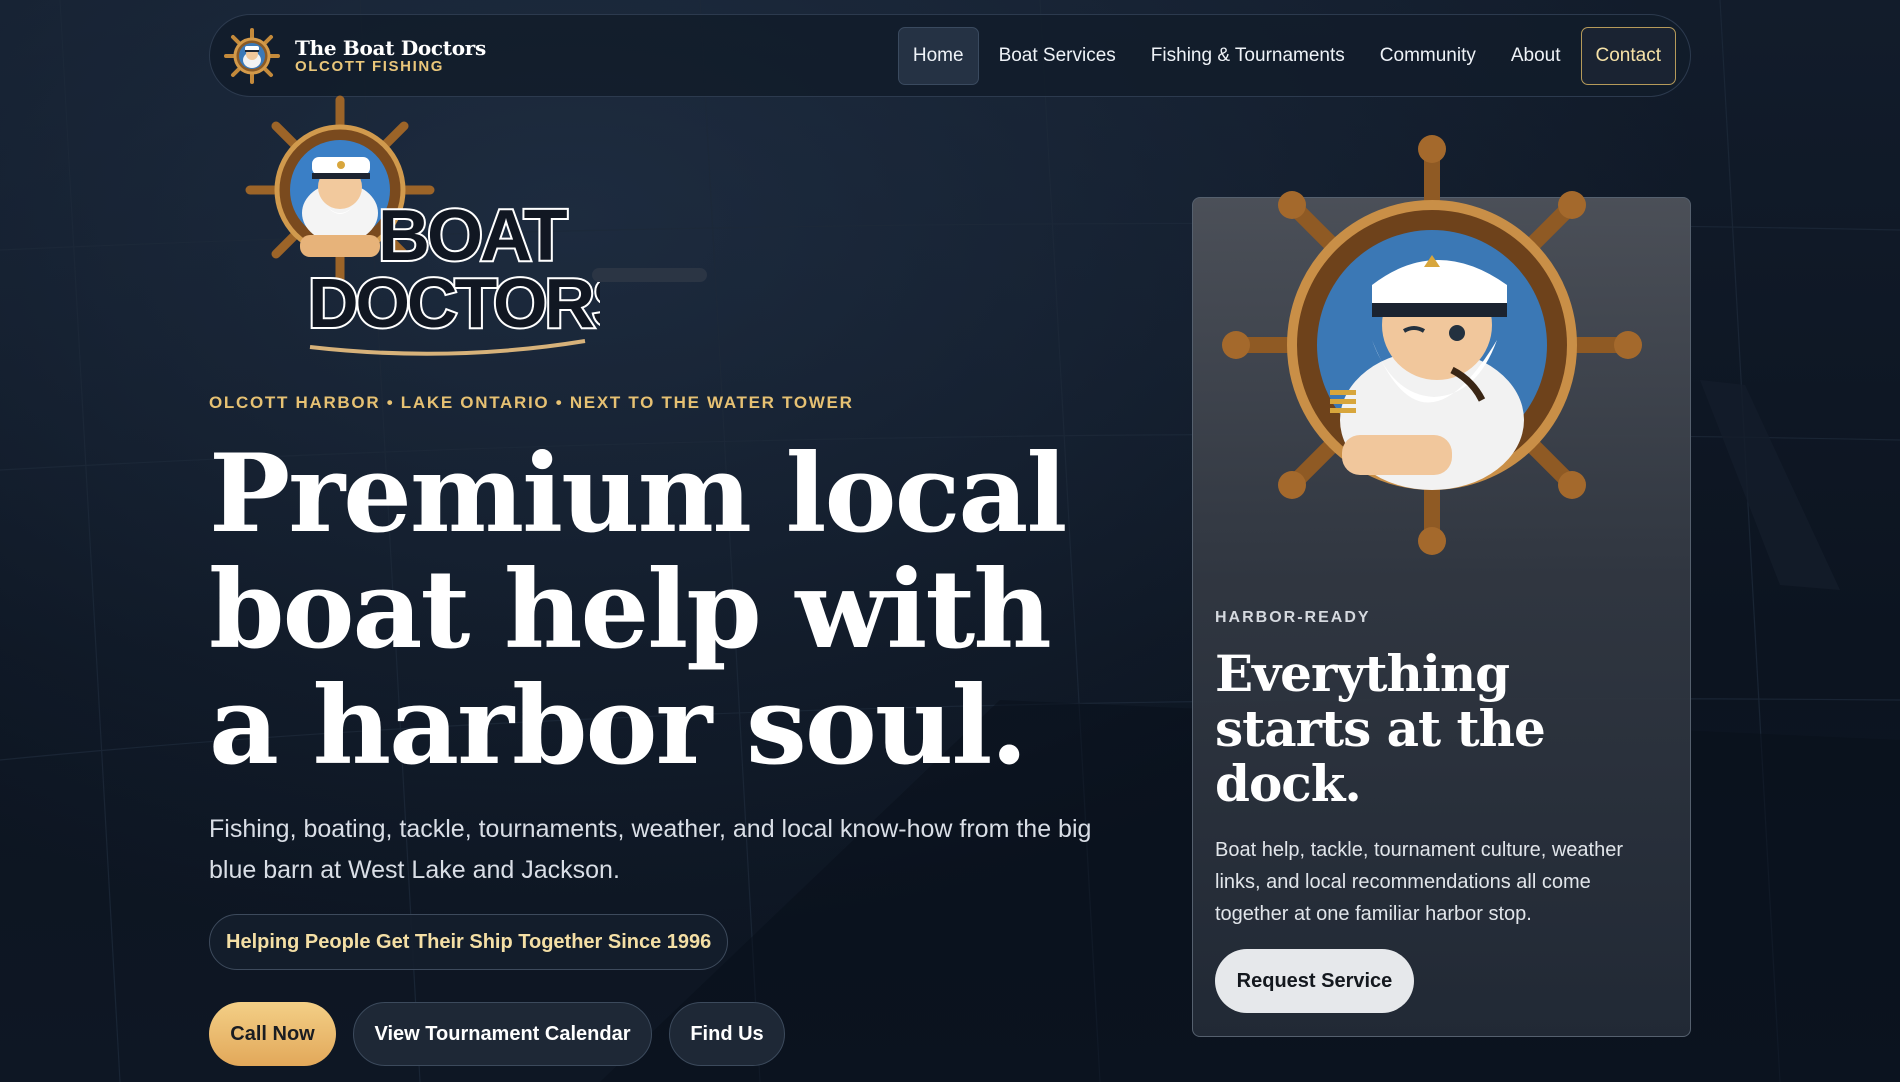 The image size is (1900, 1082). Describe the element at coordinates (1380, 728) in the screenshot. I see `card-title: Everything starts at the dock.` at that location.